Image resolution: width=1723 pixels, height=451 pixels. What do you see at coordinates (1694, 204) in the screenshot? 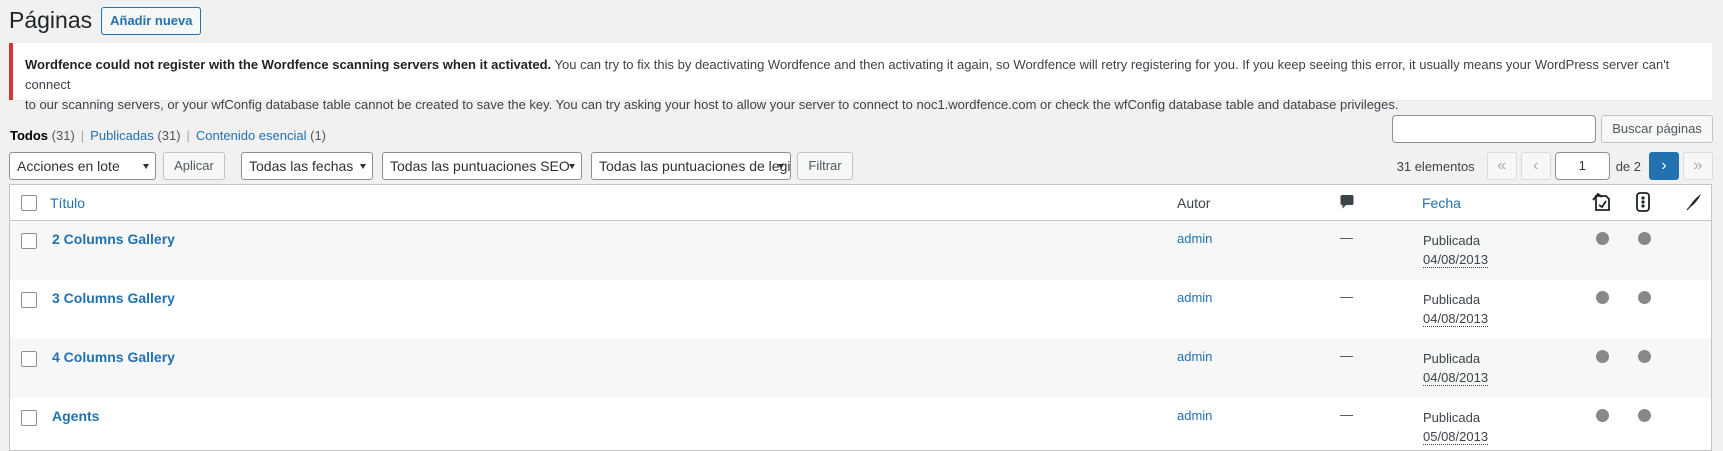
I see `internal-links-icon` at bounding box center [1694, 204].